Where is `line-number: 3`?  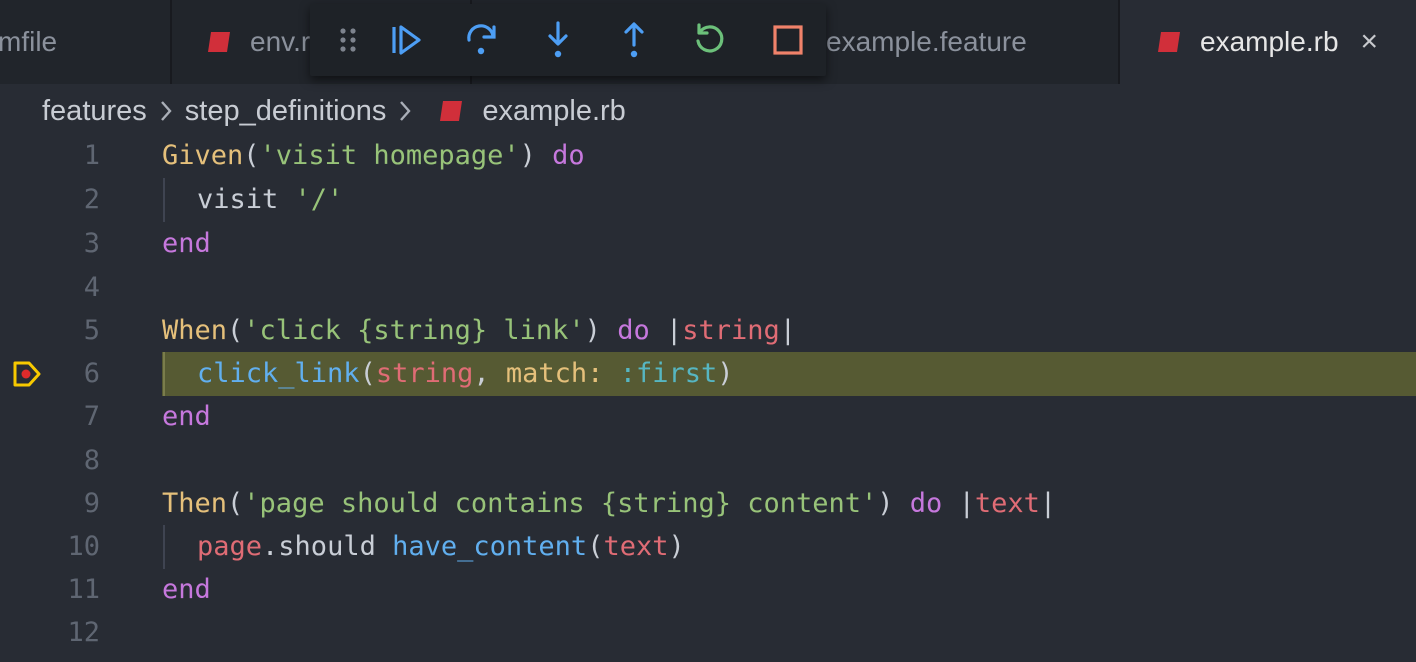 line-number: 3 is located at coordinates (91, 243).